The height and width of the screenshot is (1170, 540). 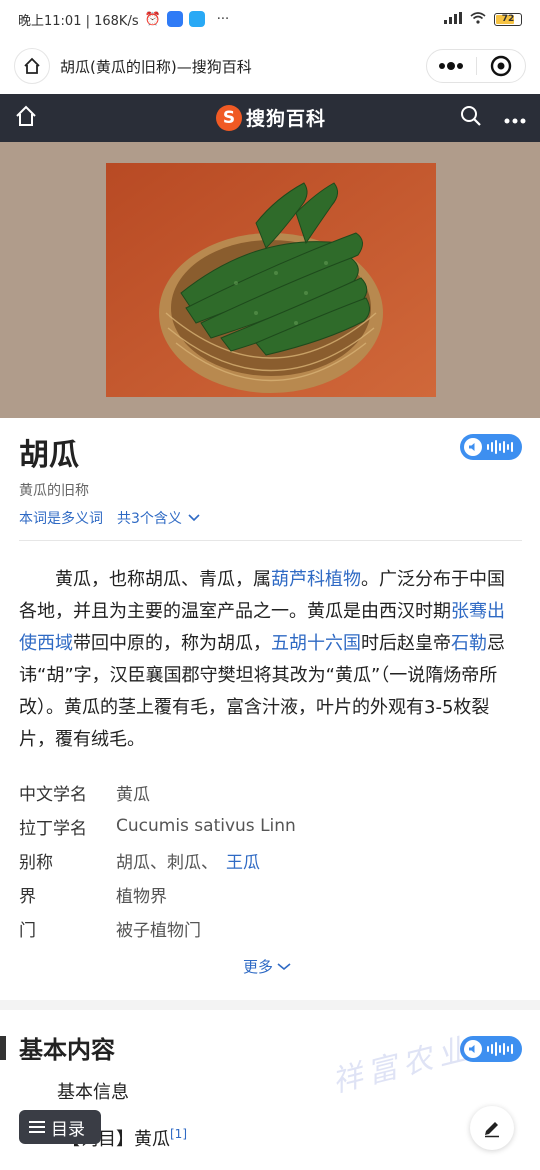 What do you see at coordinates (93, 1092) in the screenshot?
I see `basic-info-heading: 基本信息` at bounding box center [93, 1092].